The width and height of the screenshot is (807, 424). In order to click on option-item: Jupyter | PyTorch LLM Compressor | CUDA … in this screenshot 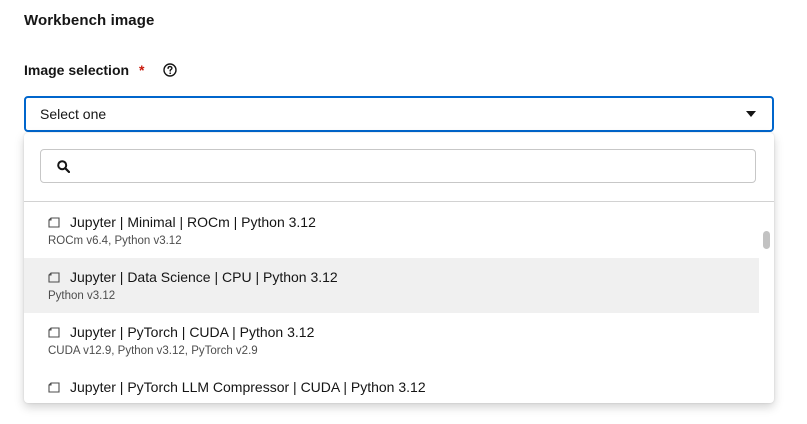, I will do `click(391, 385)`.